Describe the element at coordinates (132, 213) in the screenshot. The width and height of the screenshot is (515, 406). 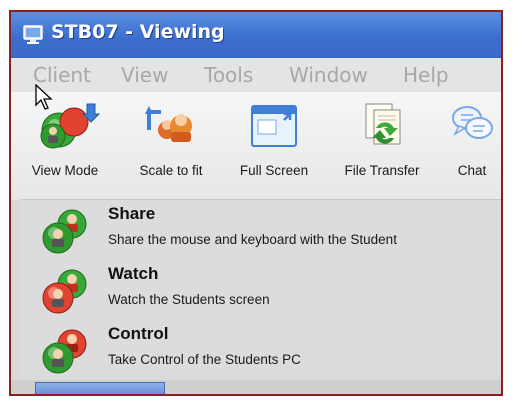
I see `share-title: Share` at that location.